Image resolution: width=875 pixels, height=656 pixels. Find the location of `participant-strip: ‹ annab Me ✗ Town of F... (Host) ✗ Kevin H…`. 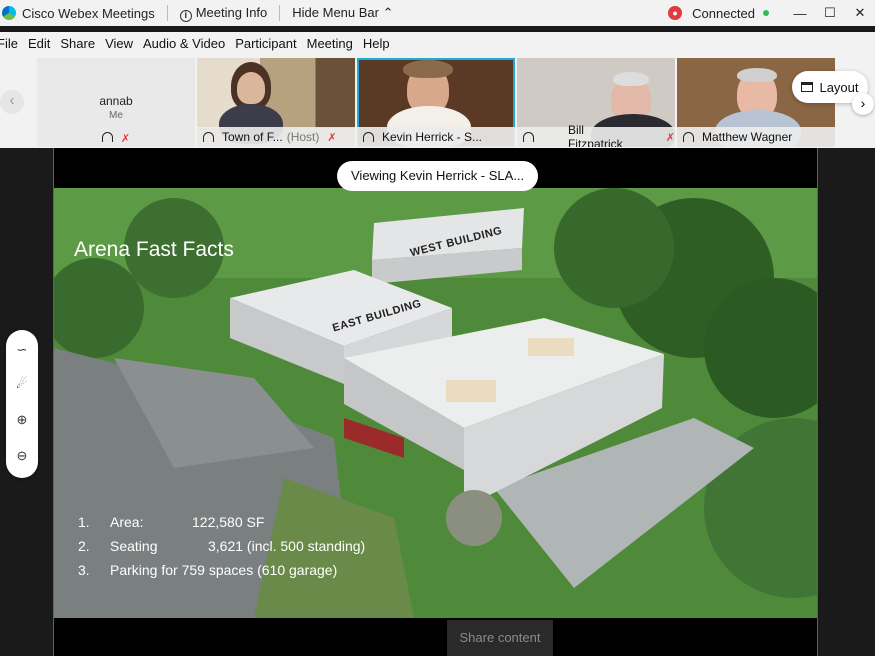

participant-strip: ‹ annab Me ✗ Town of F... (Host) ✗ Kevin H… is located at coordinates (437, 101).